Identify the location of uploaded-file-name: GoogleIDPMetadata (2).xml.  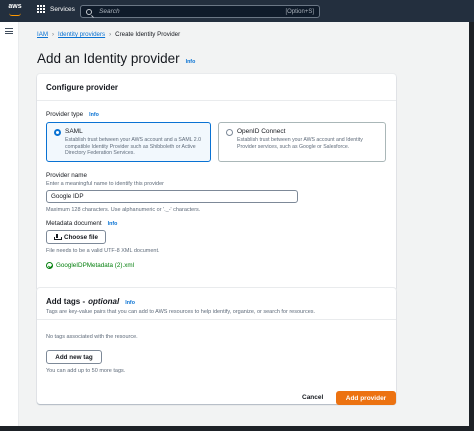
(95, 265).